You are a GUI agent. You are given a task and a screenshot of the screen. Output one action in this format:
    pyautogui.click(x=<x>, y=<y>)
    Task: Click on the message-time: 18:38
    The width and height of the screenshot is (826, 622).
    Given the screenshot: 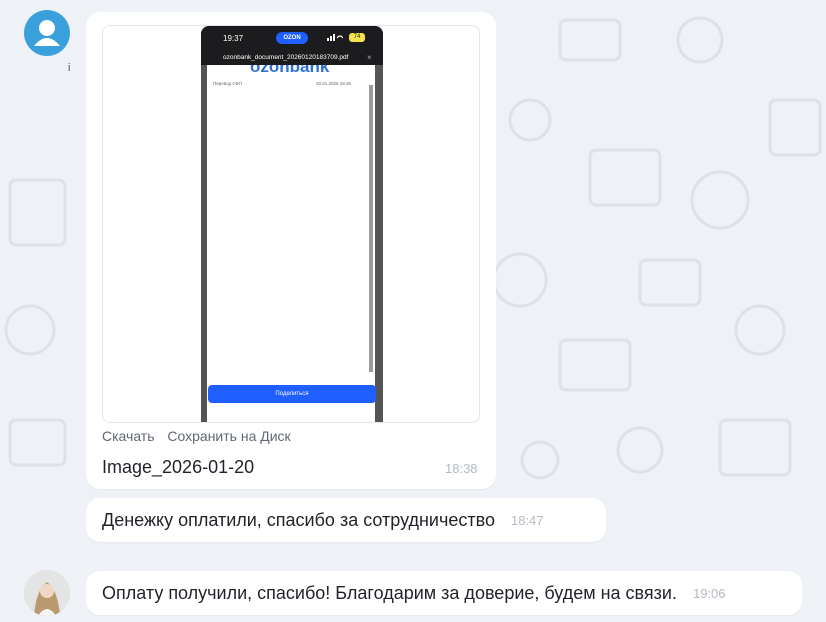 What is the action you would take?
    pyautogui.click(x=461, y=468)
    